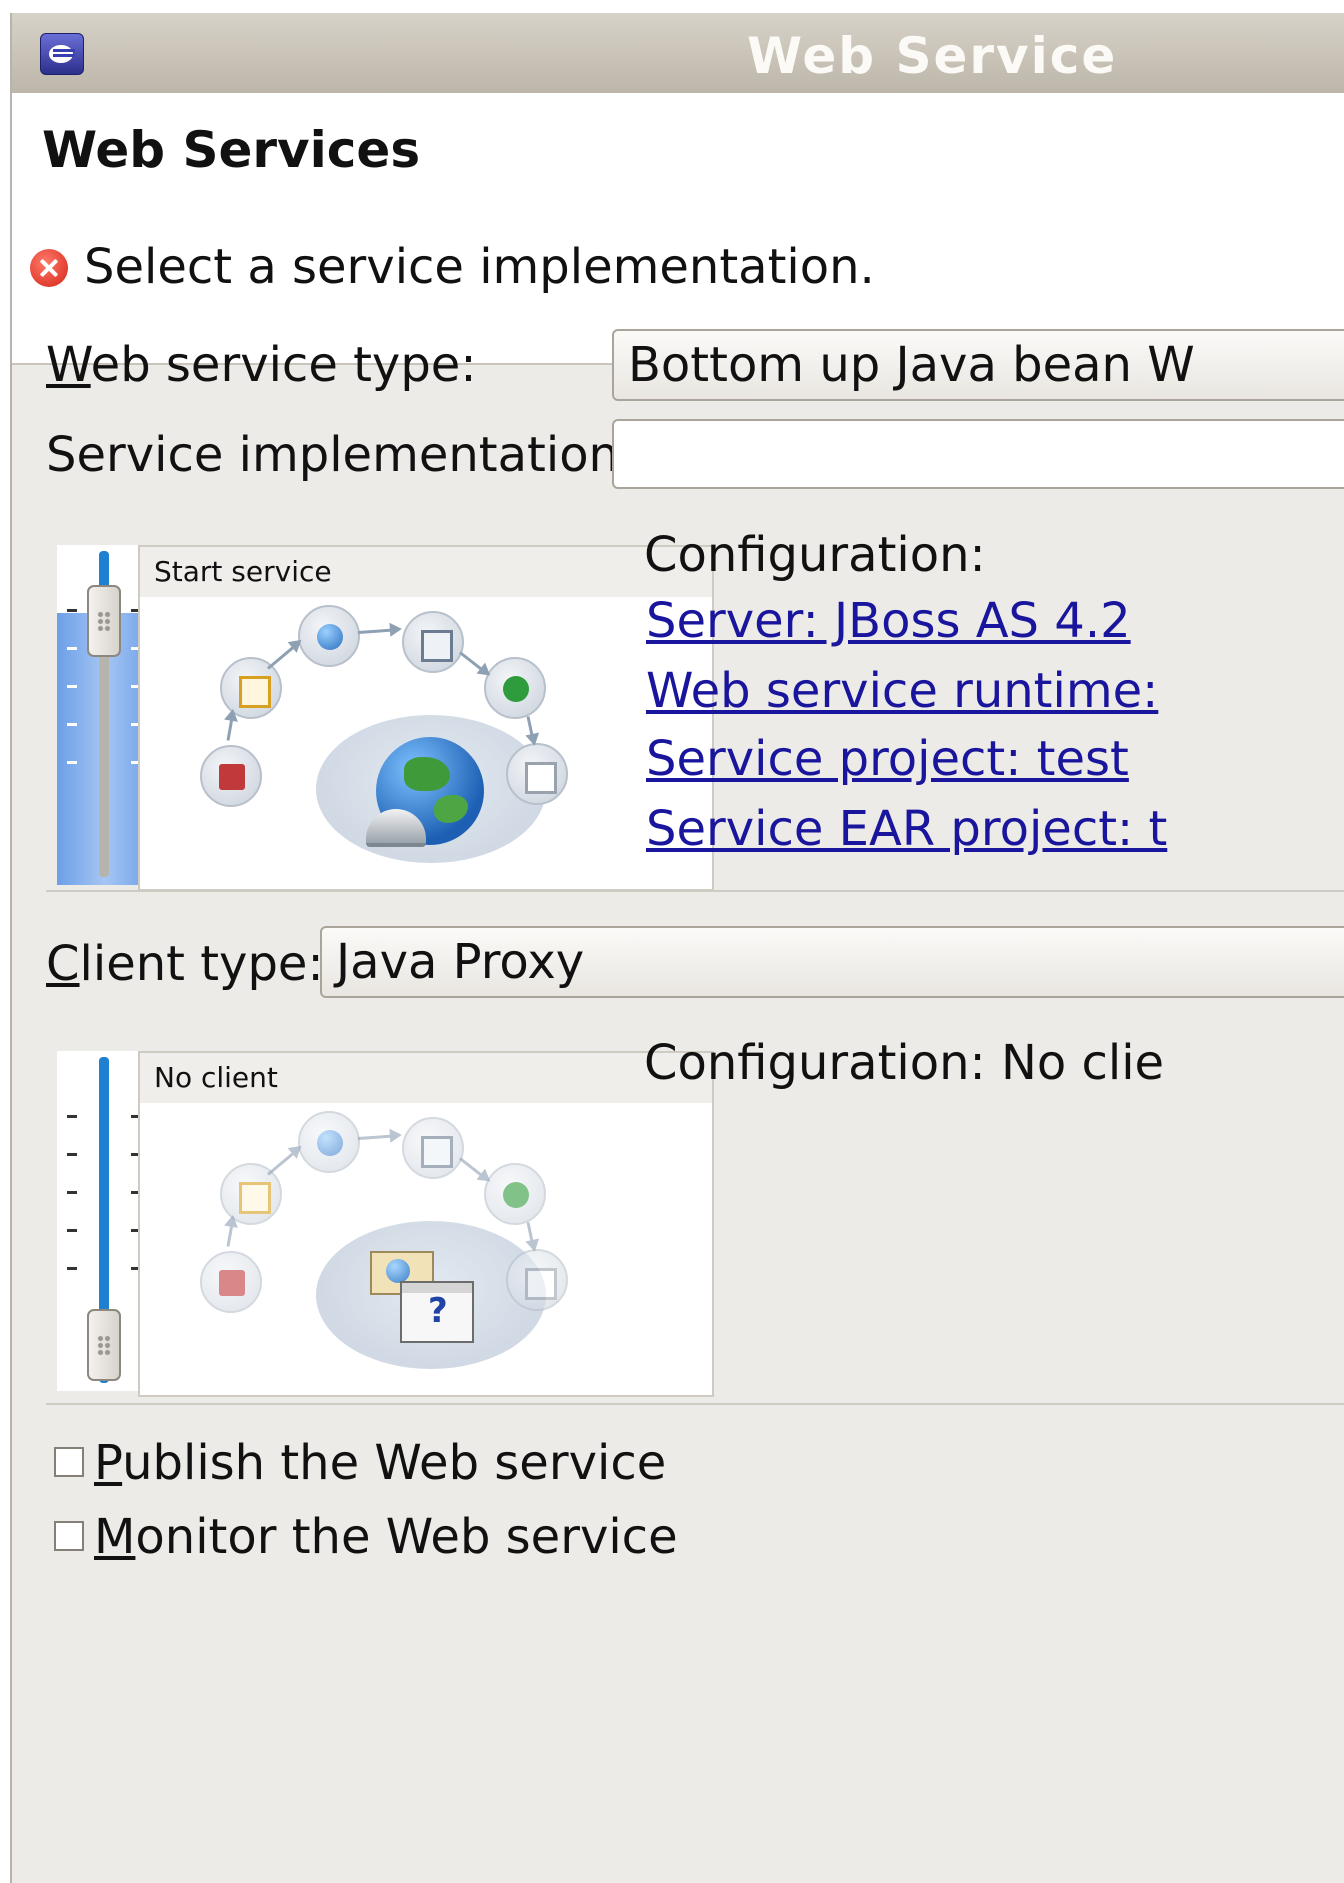  Describe the element at coordinates (426, 572) in the screenshot. I see `service-panel-header: Start service` at that location.